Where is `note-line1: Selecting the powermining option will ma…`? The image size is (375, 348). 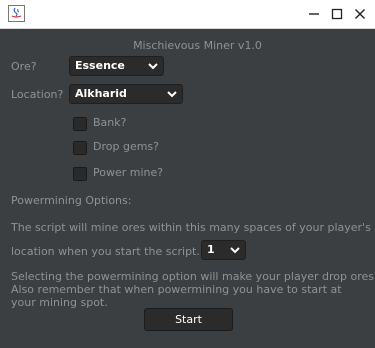
note-line1: Selecting the powermining option will ma… is located at coordinates (193, 276).